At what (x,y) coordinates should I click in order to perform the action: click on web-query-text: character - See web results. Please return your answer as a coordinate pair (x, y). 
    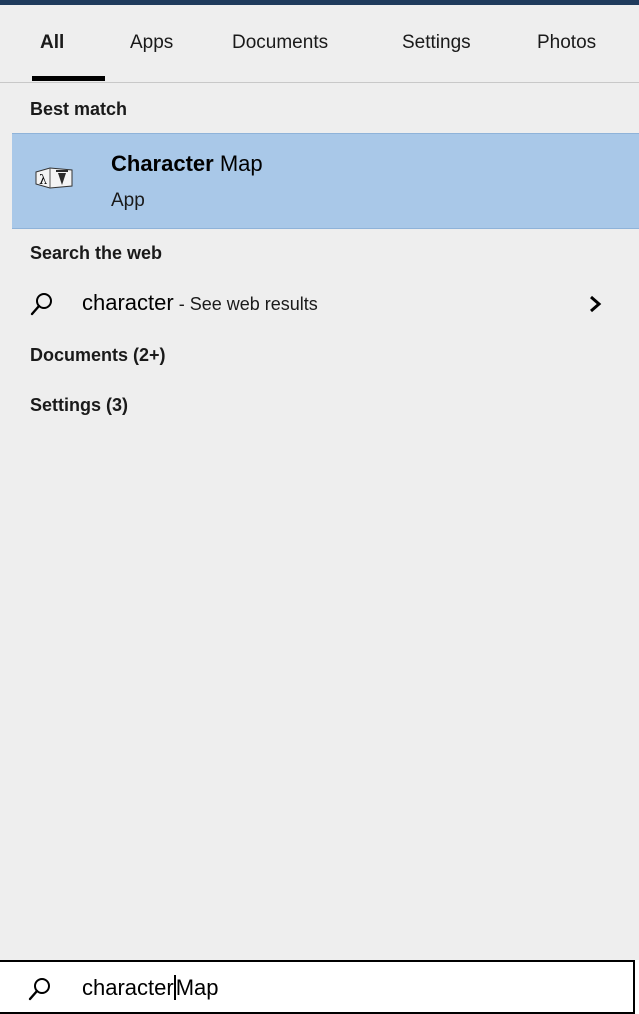
    Looking at the image, I should click on (200, 303).